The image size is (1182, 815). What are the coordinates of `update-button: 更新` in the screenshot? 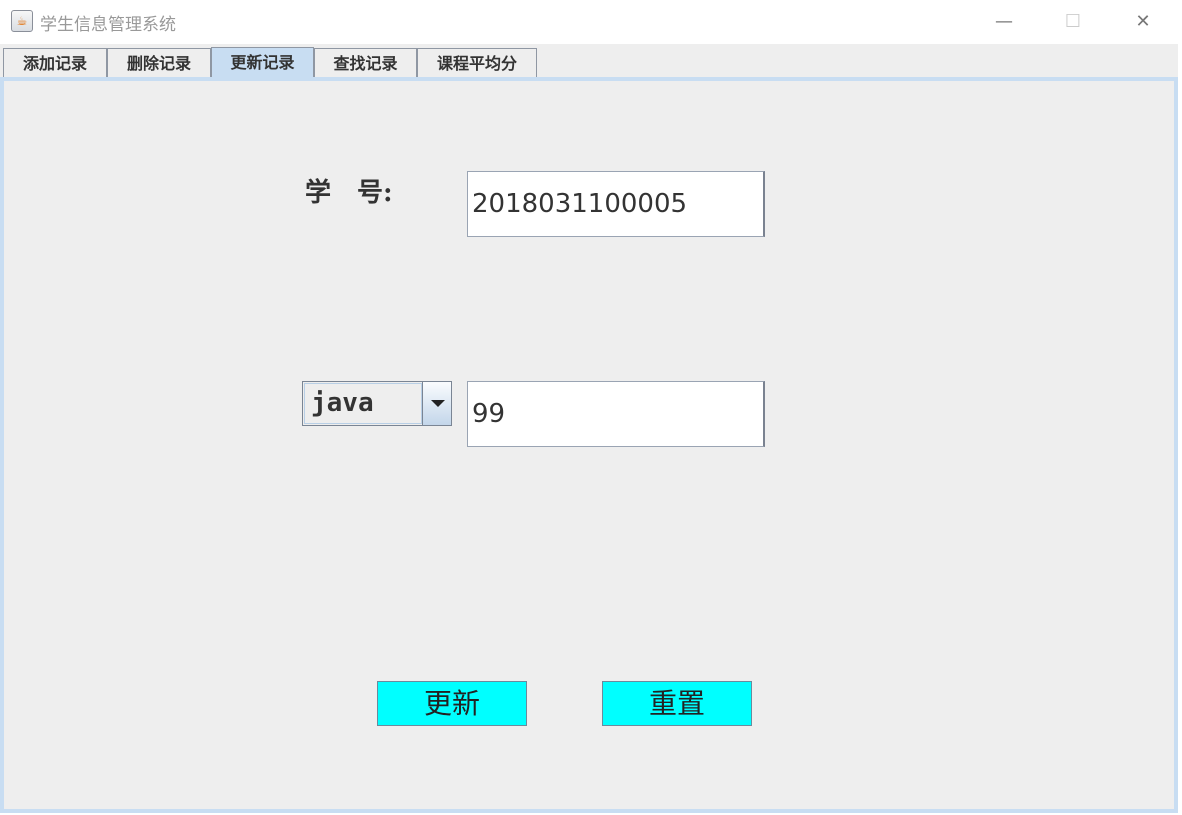 It's located at (452, 703).